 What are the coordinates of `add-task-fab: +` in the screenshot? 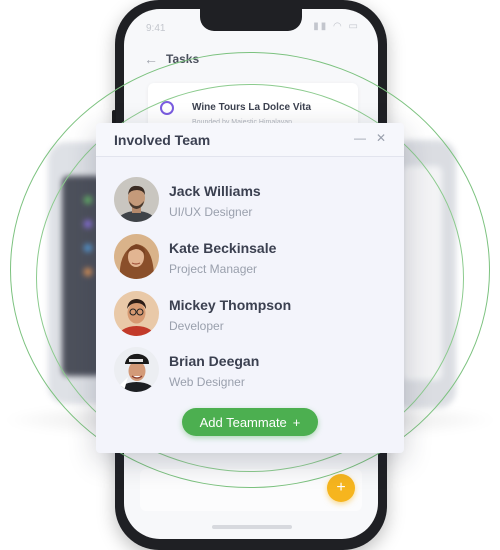 It's located at (341, 488).